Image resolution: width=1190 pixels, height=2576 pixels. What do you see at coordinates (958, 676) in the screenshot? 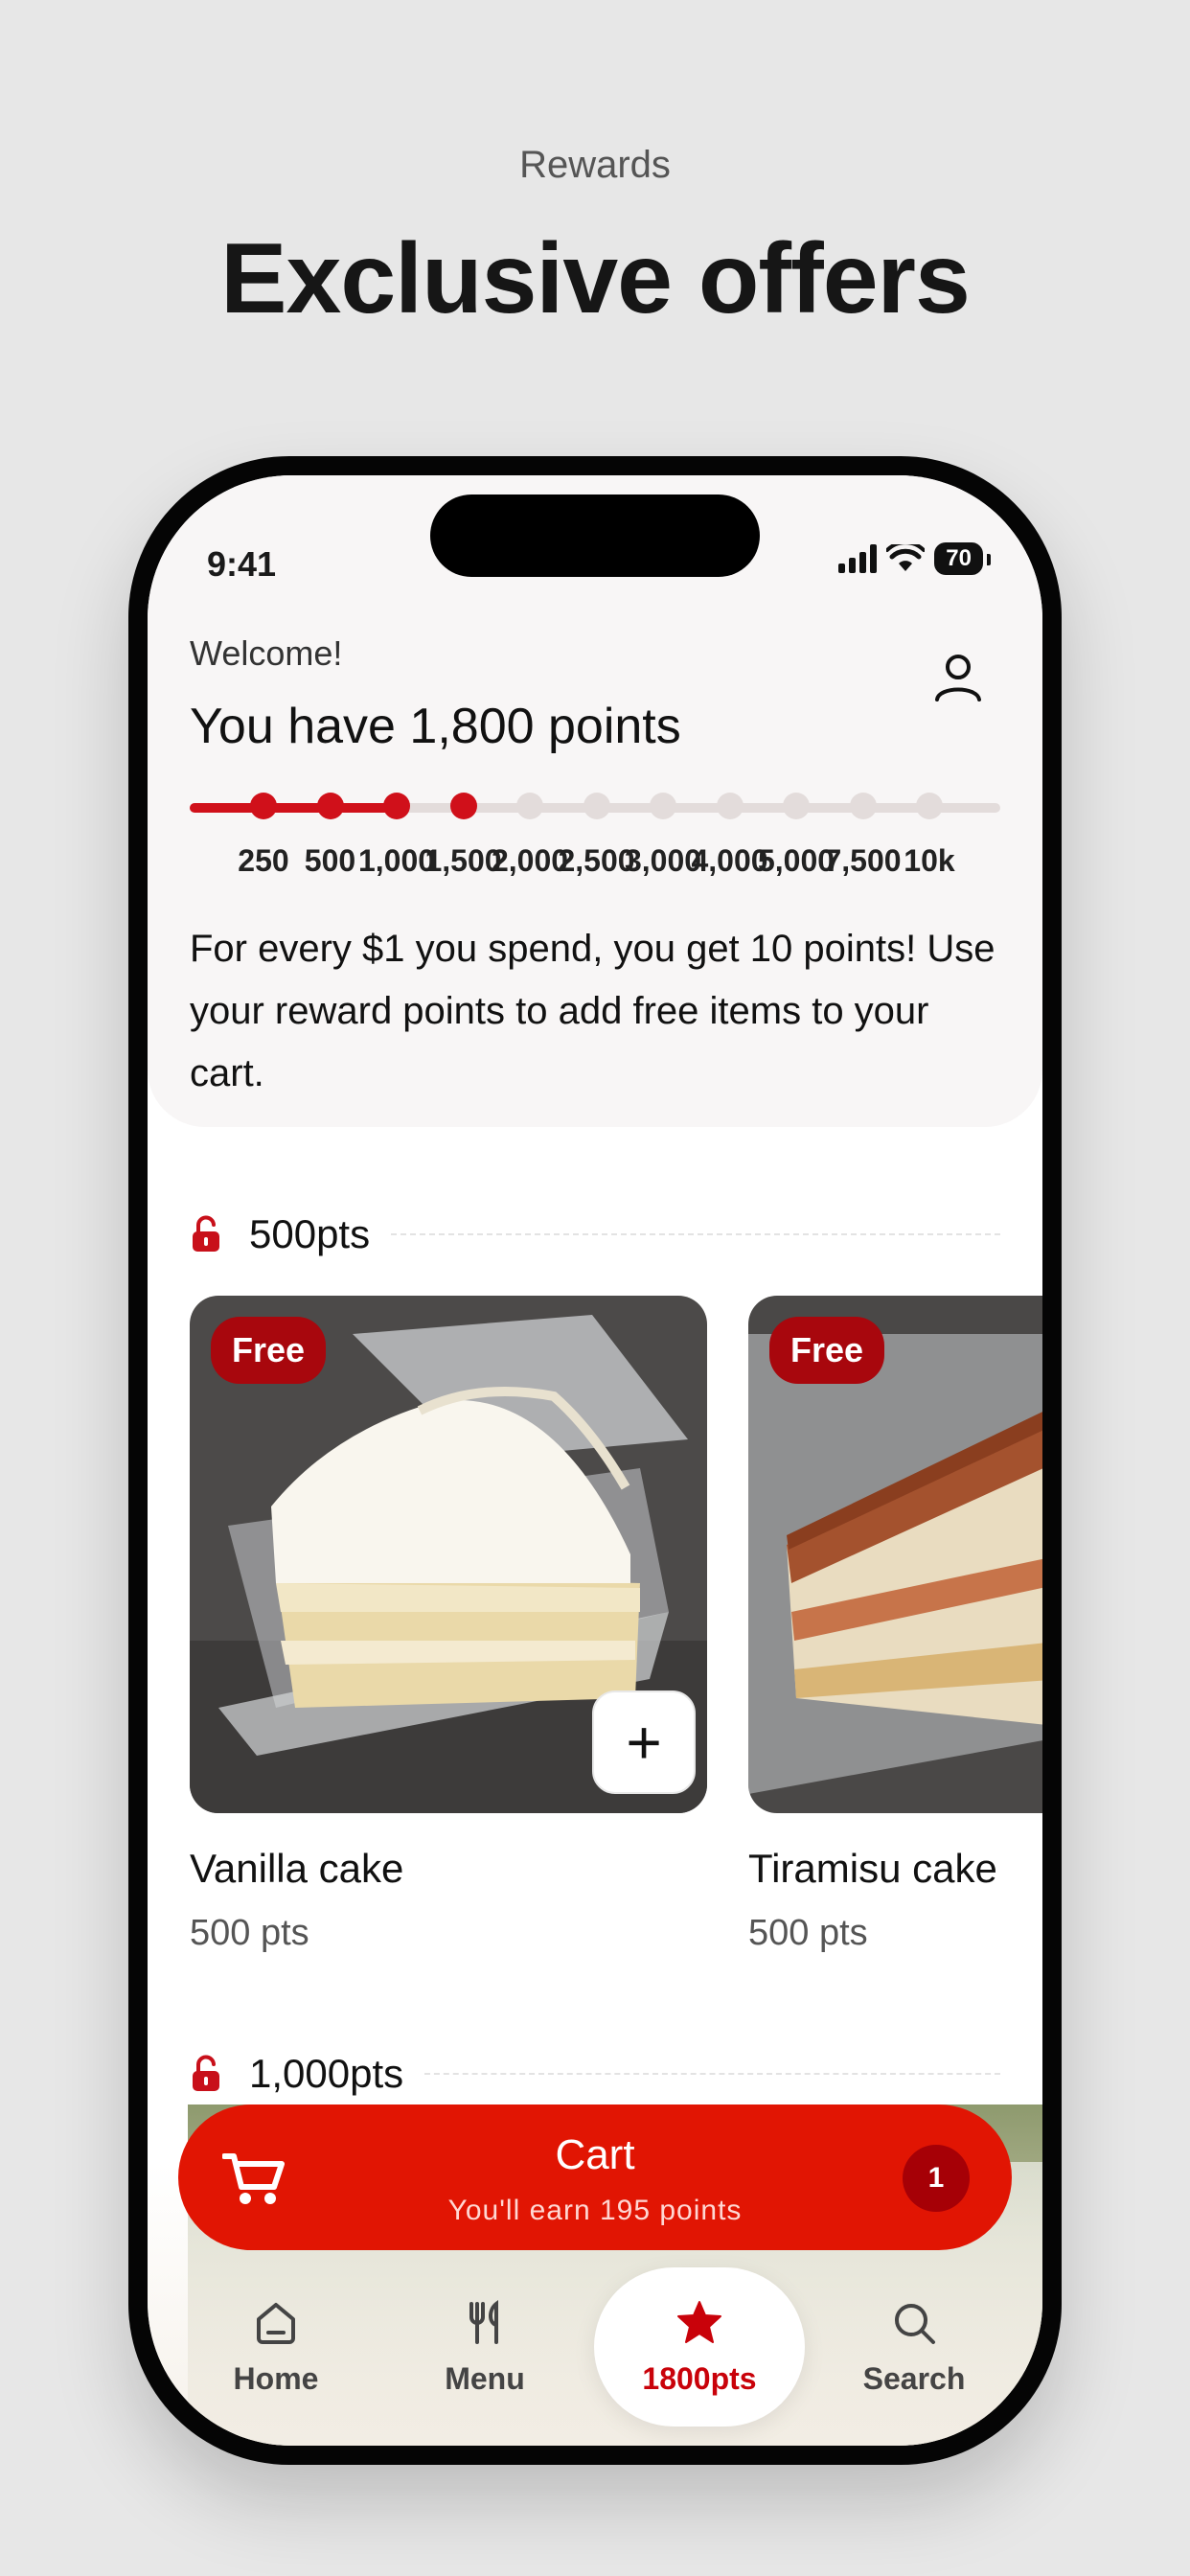
I see `user-icon` at bounding box center [958, 676].